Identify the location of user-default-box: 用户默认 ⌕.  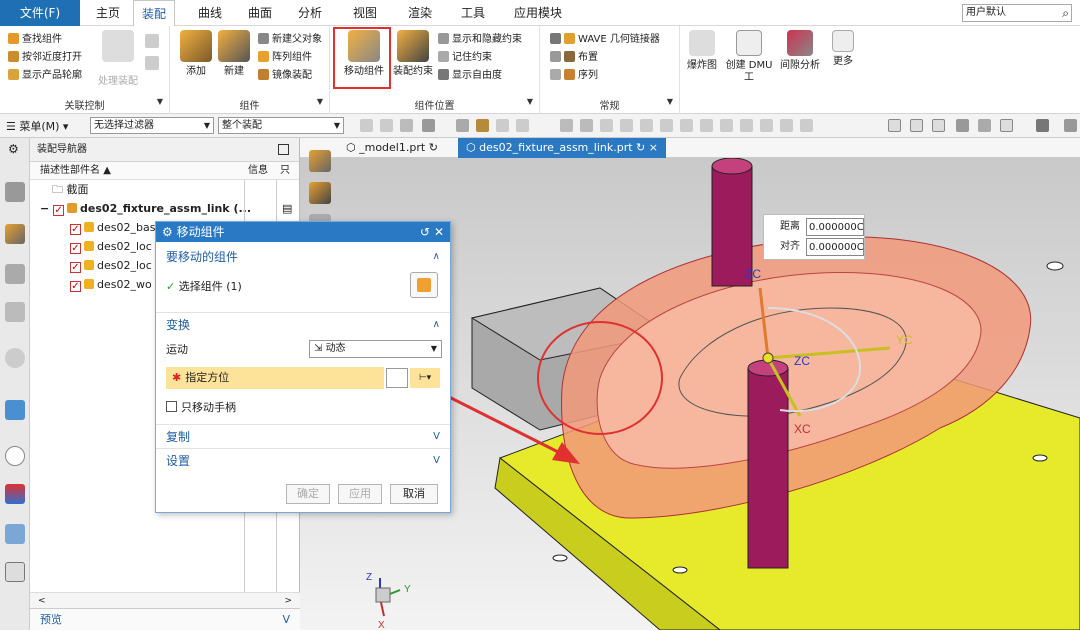
(1017, 13).